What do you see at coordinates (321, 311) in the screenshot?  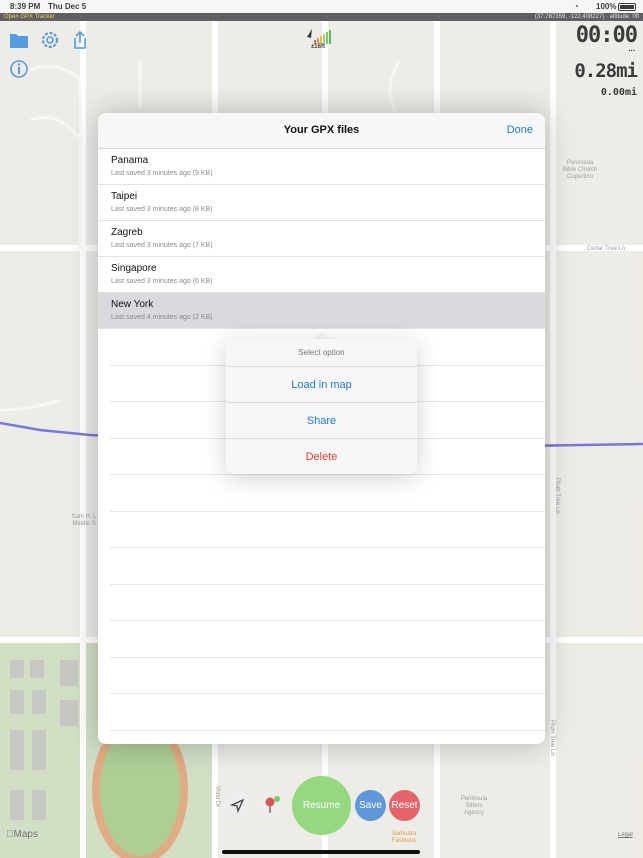 I see `list-item-selected: New York Last saved 4 minutes ago (2 KB)` at bounding box center [321, 311].